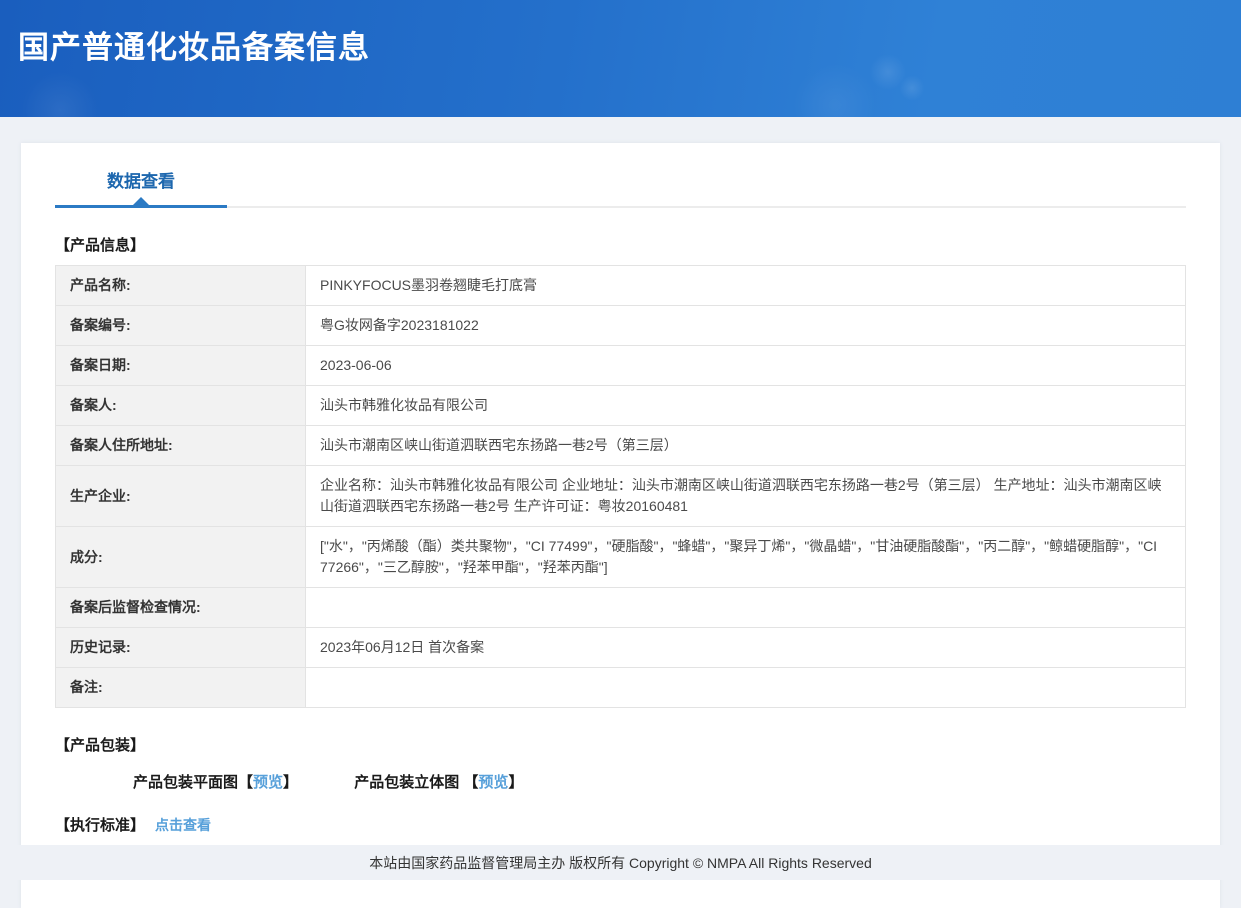 This screenshot has height=908, width=1241. I want to click on packaging-item-flat: 产品包装平面图【预览】, so click(217, 782).